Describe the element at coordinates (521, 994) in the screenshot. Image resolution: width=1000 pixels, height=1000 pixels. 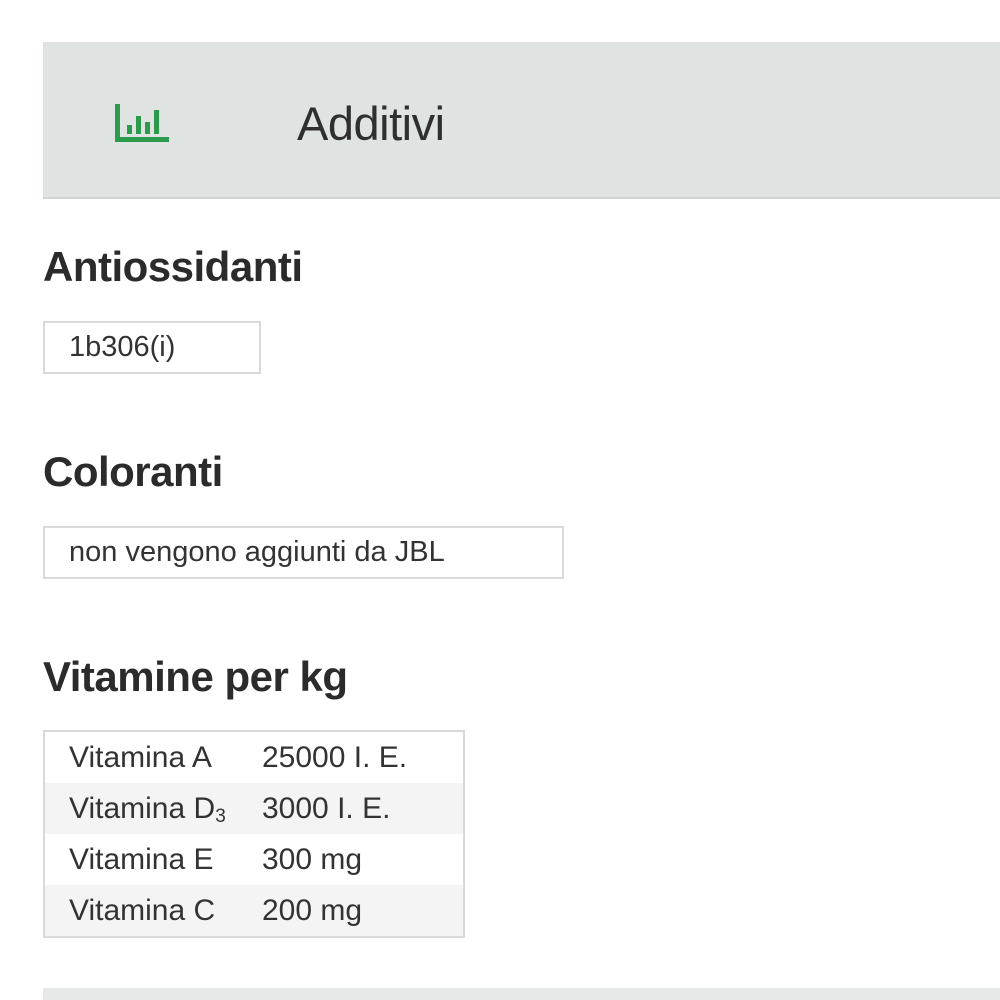
I see `next-section-bar` at that location.